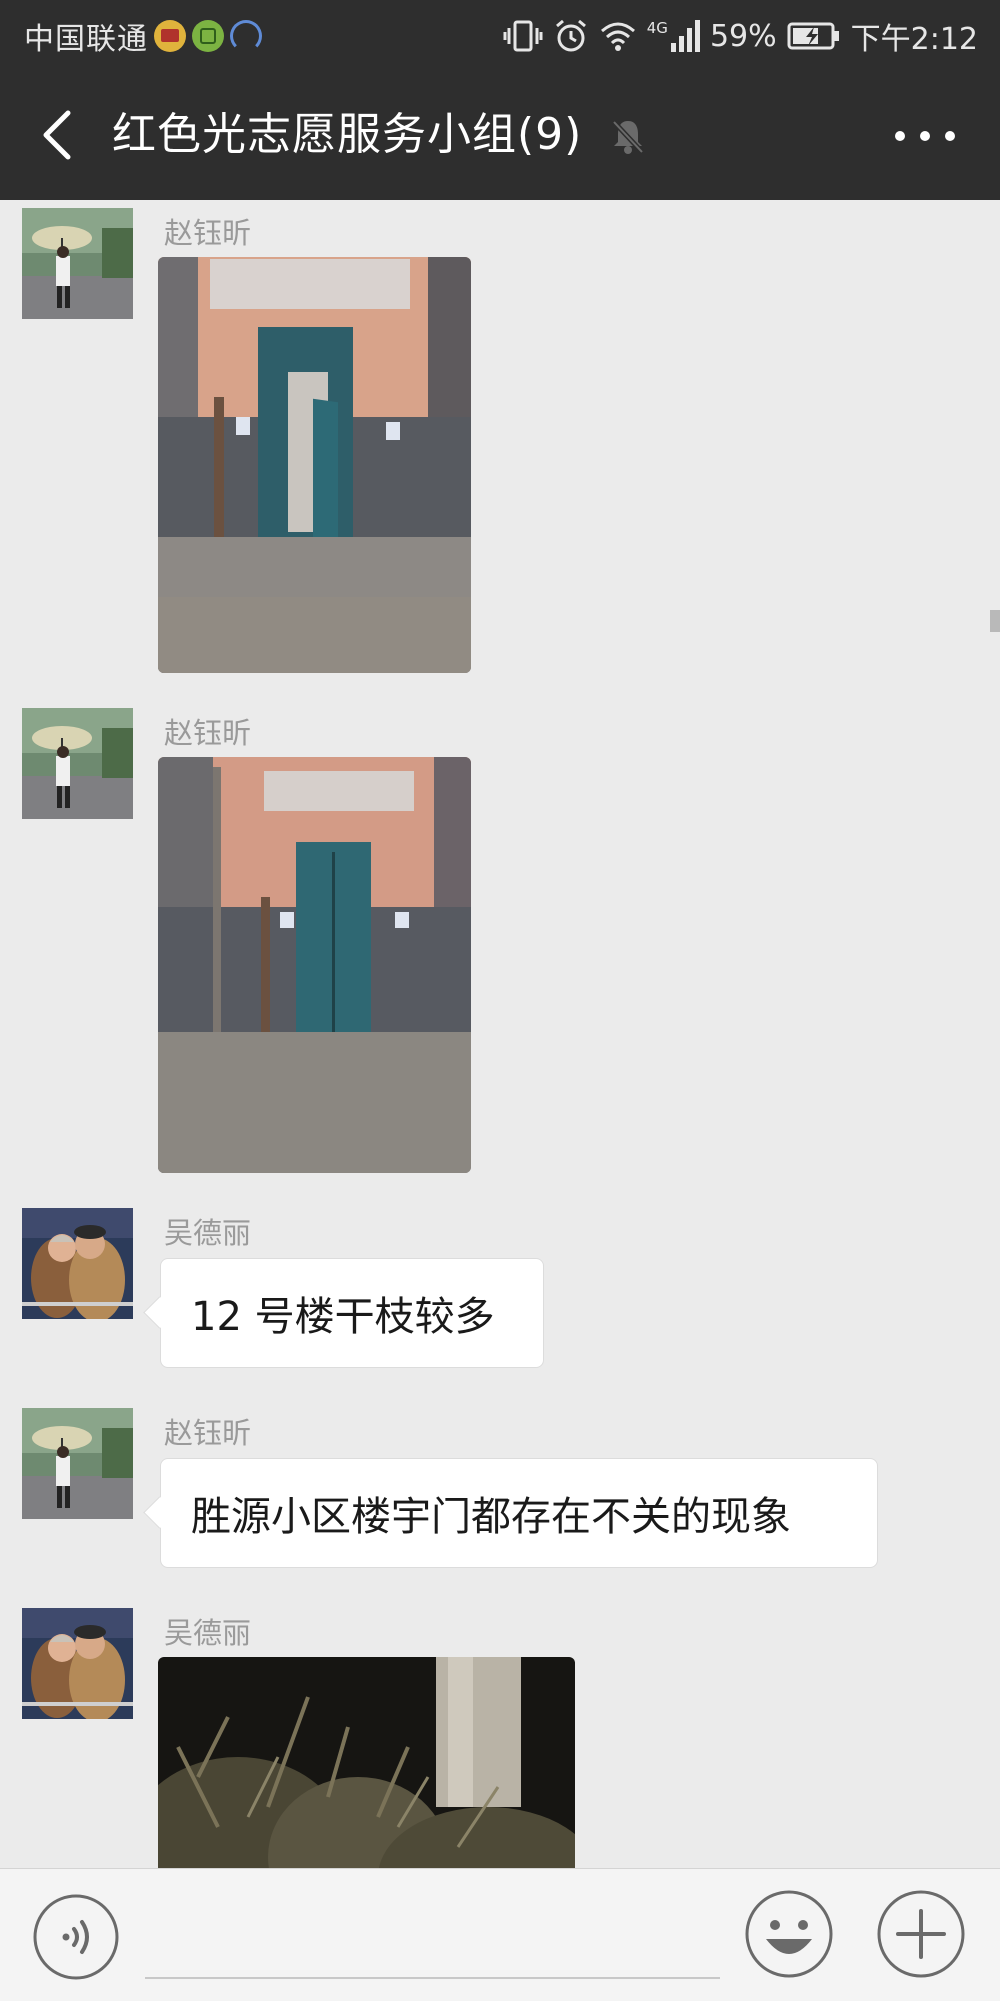  What do you see at coordinates (432, 1978) in the screenshot?
I see `message-input` at bounding box center [432, 1978].